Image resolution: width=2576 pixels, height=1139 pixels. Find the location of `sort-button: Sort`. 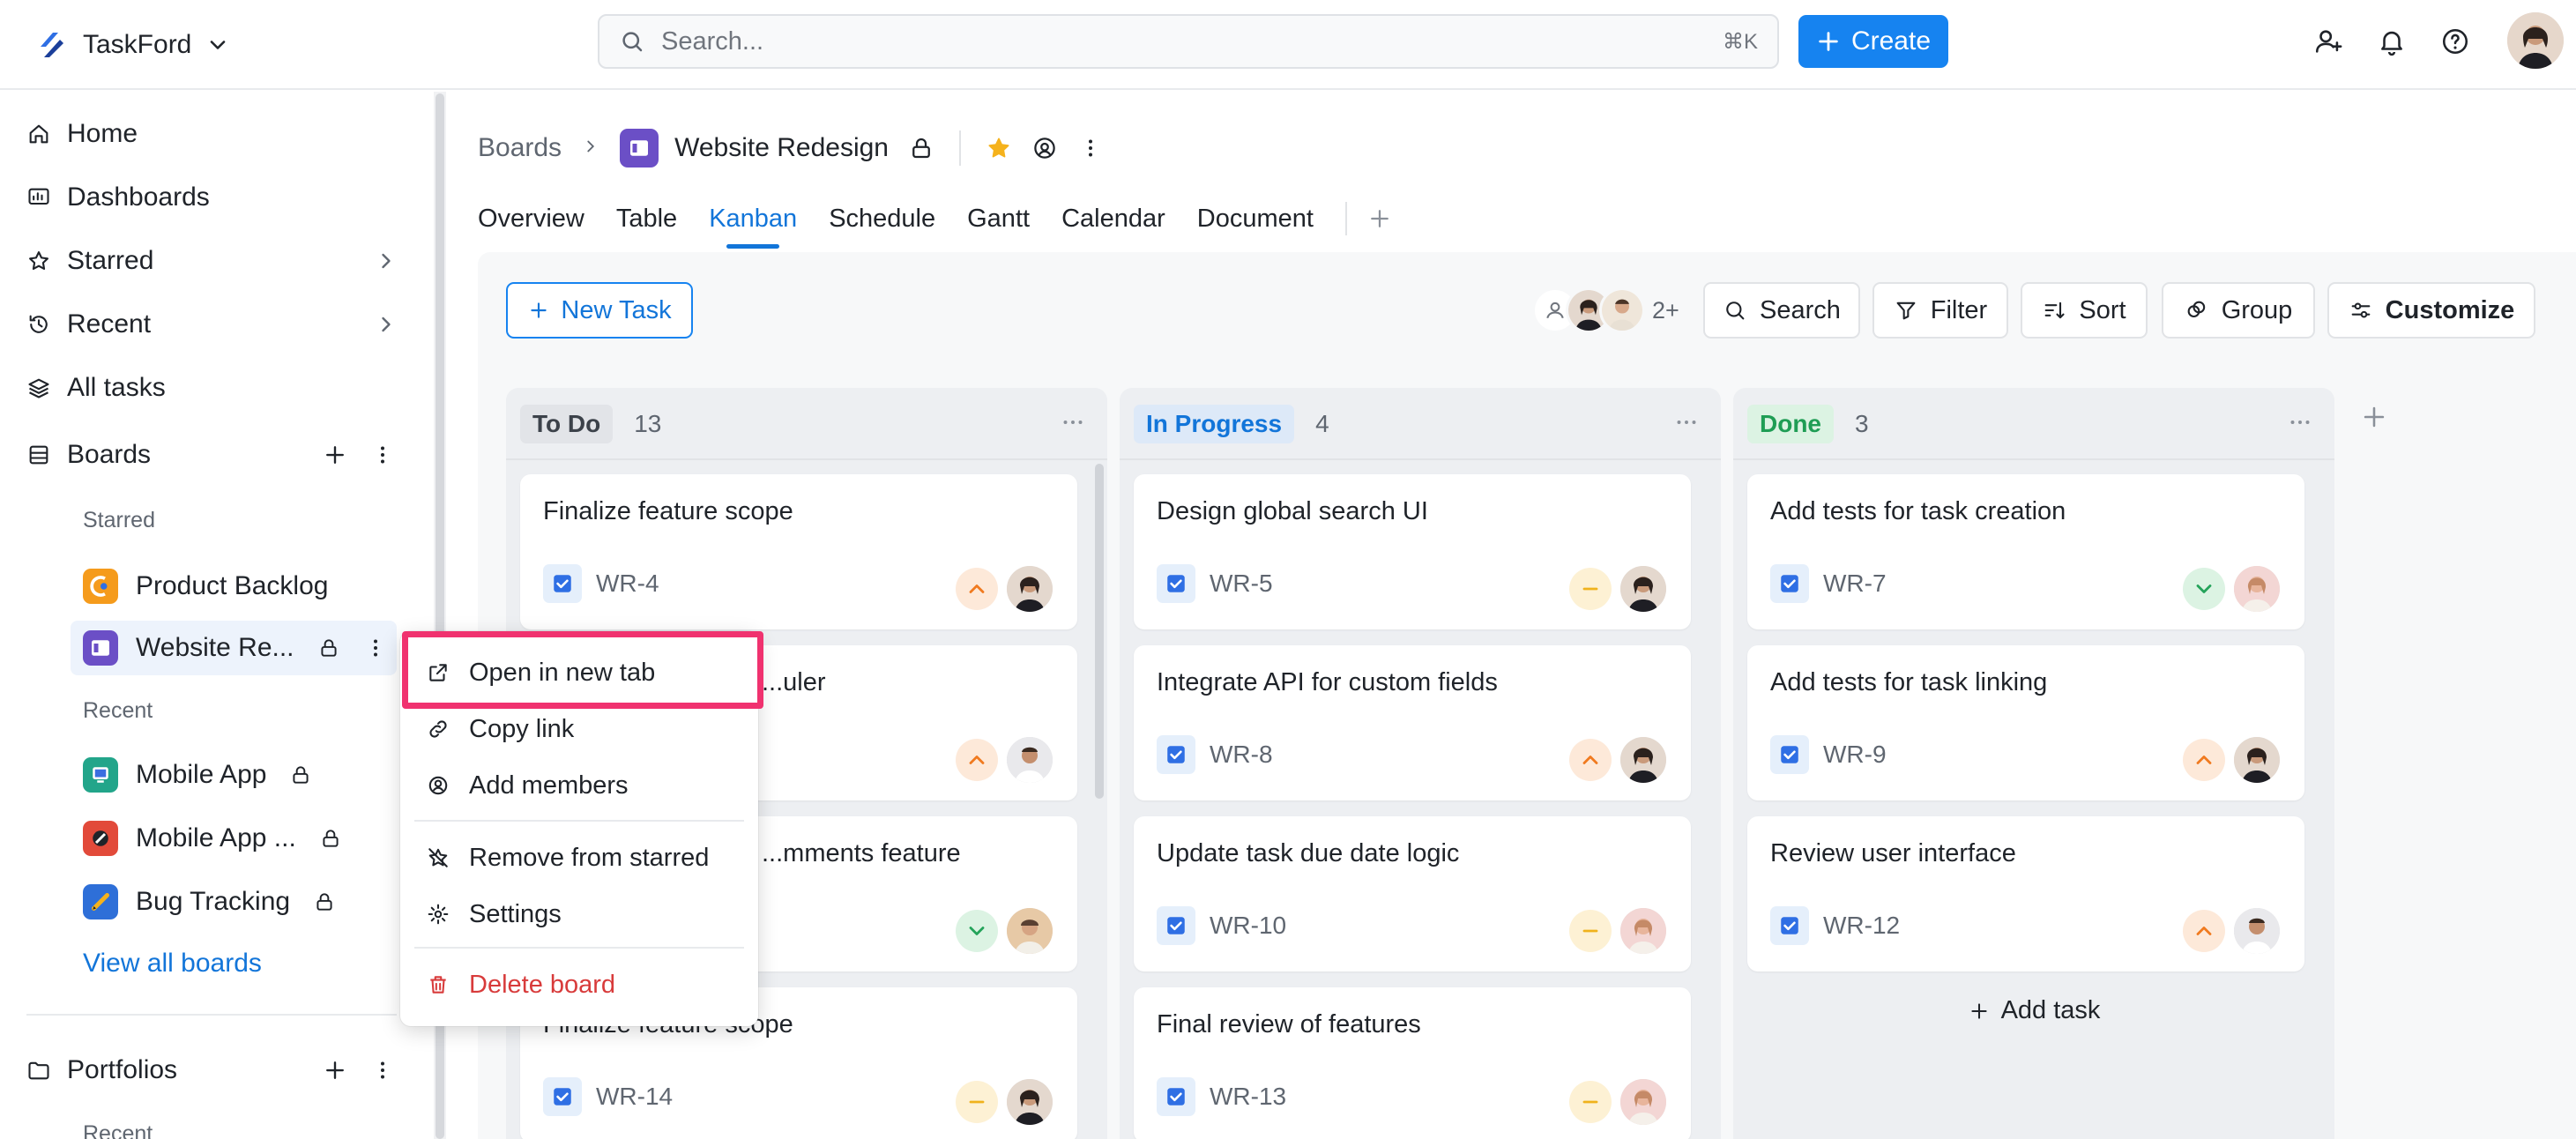

sort-button: Sort is located at coordinates (2084, 310).